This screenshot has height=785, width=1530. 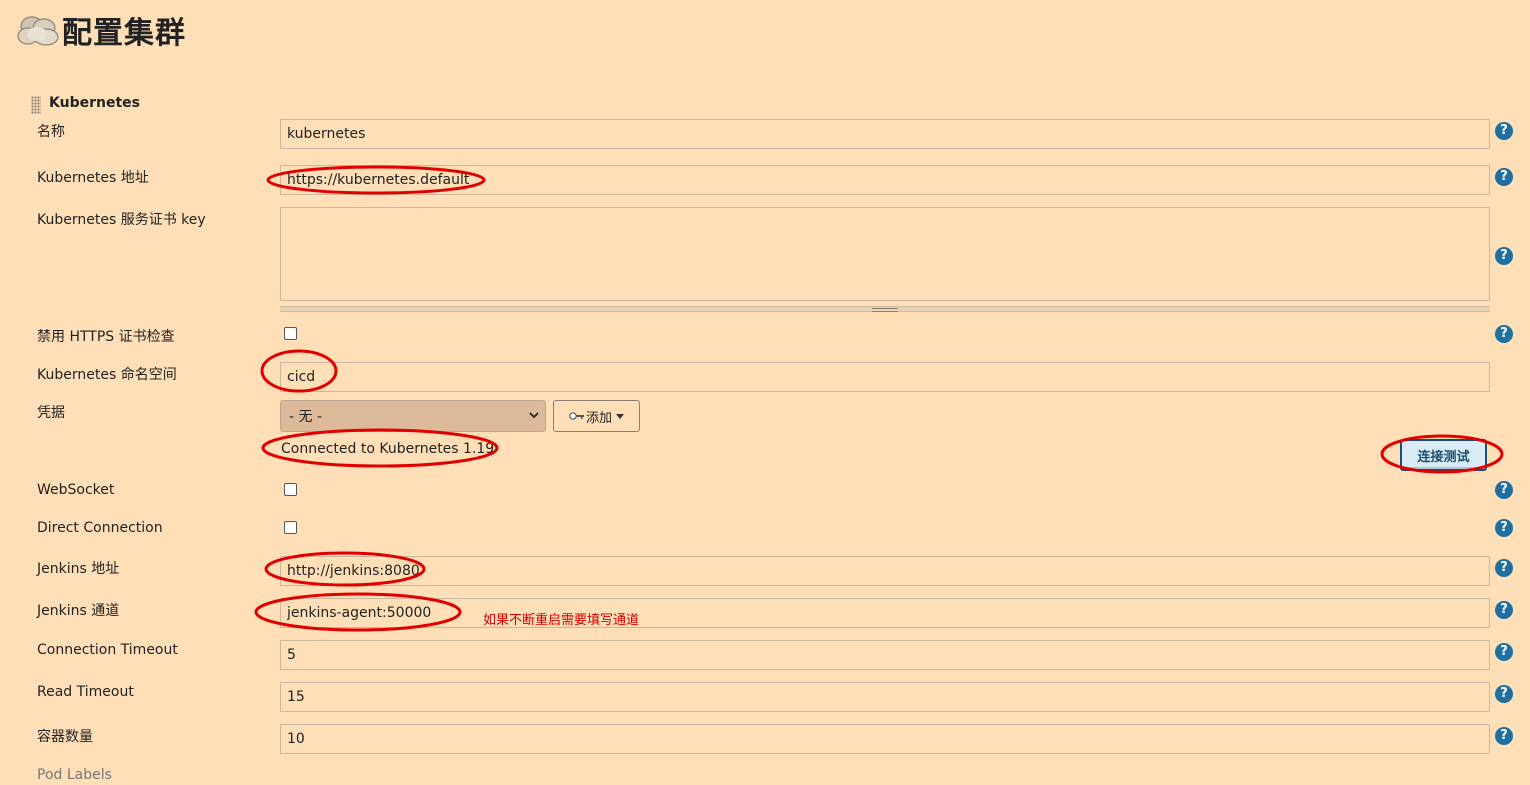 I want to click on read-timeout-input, so click(x=885, y=697).